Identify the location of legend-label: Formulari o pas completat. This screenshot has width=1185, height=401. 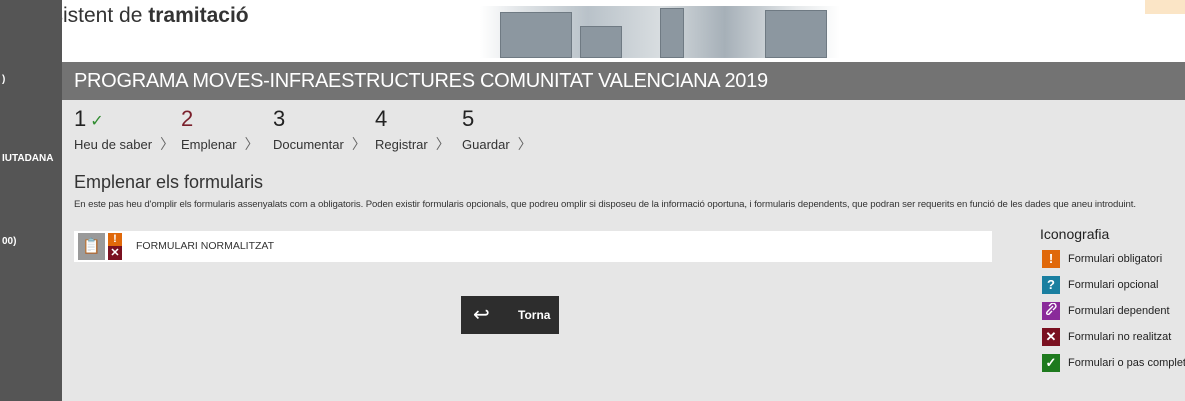
(1126, 363).